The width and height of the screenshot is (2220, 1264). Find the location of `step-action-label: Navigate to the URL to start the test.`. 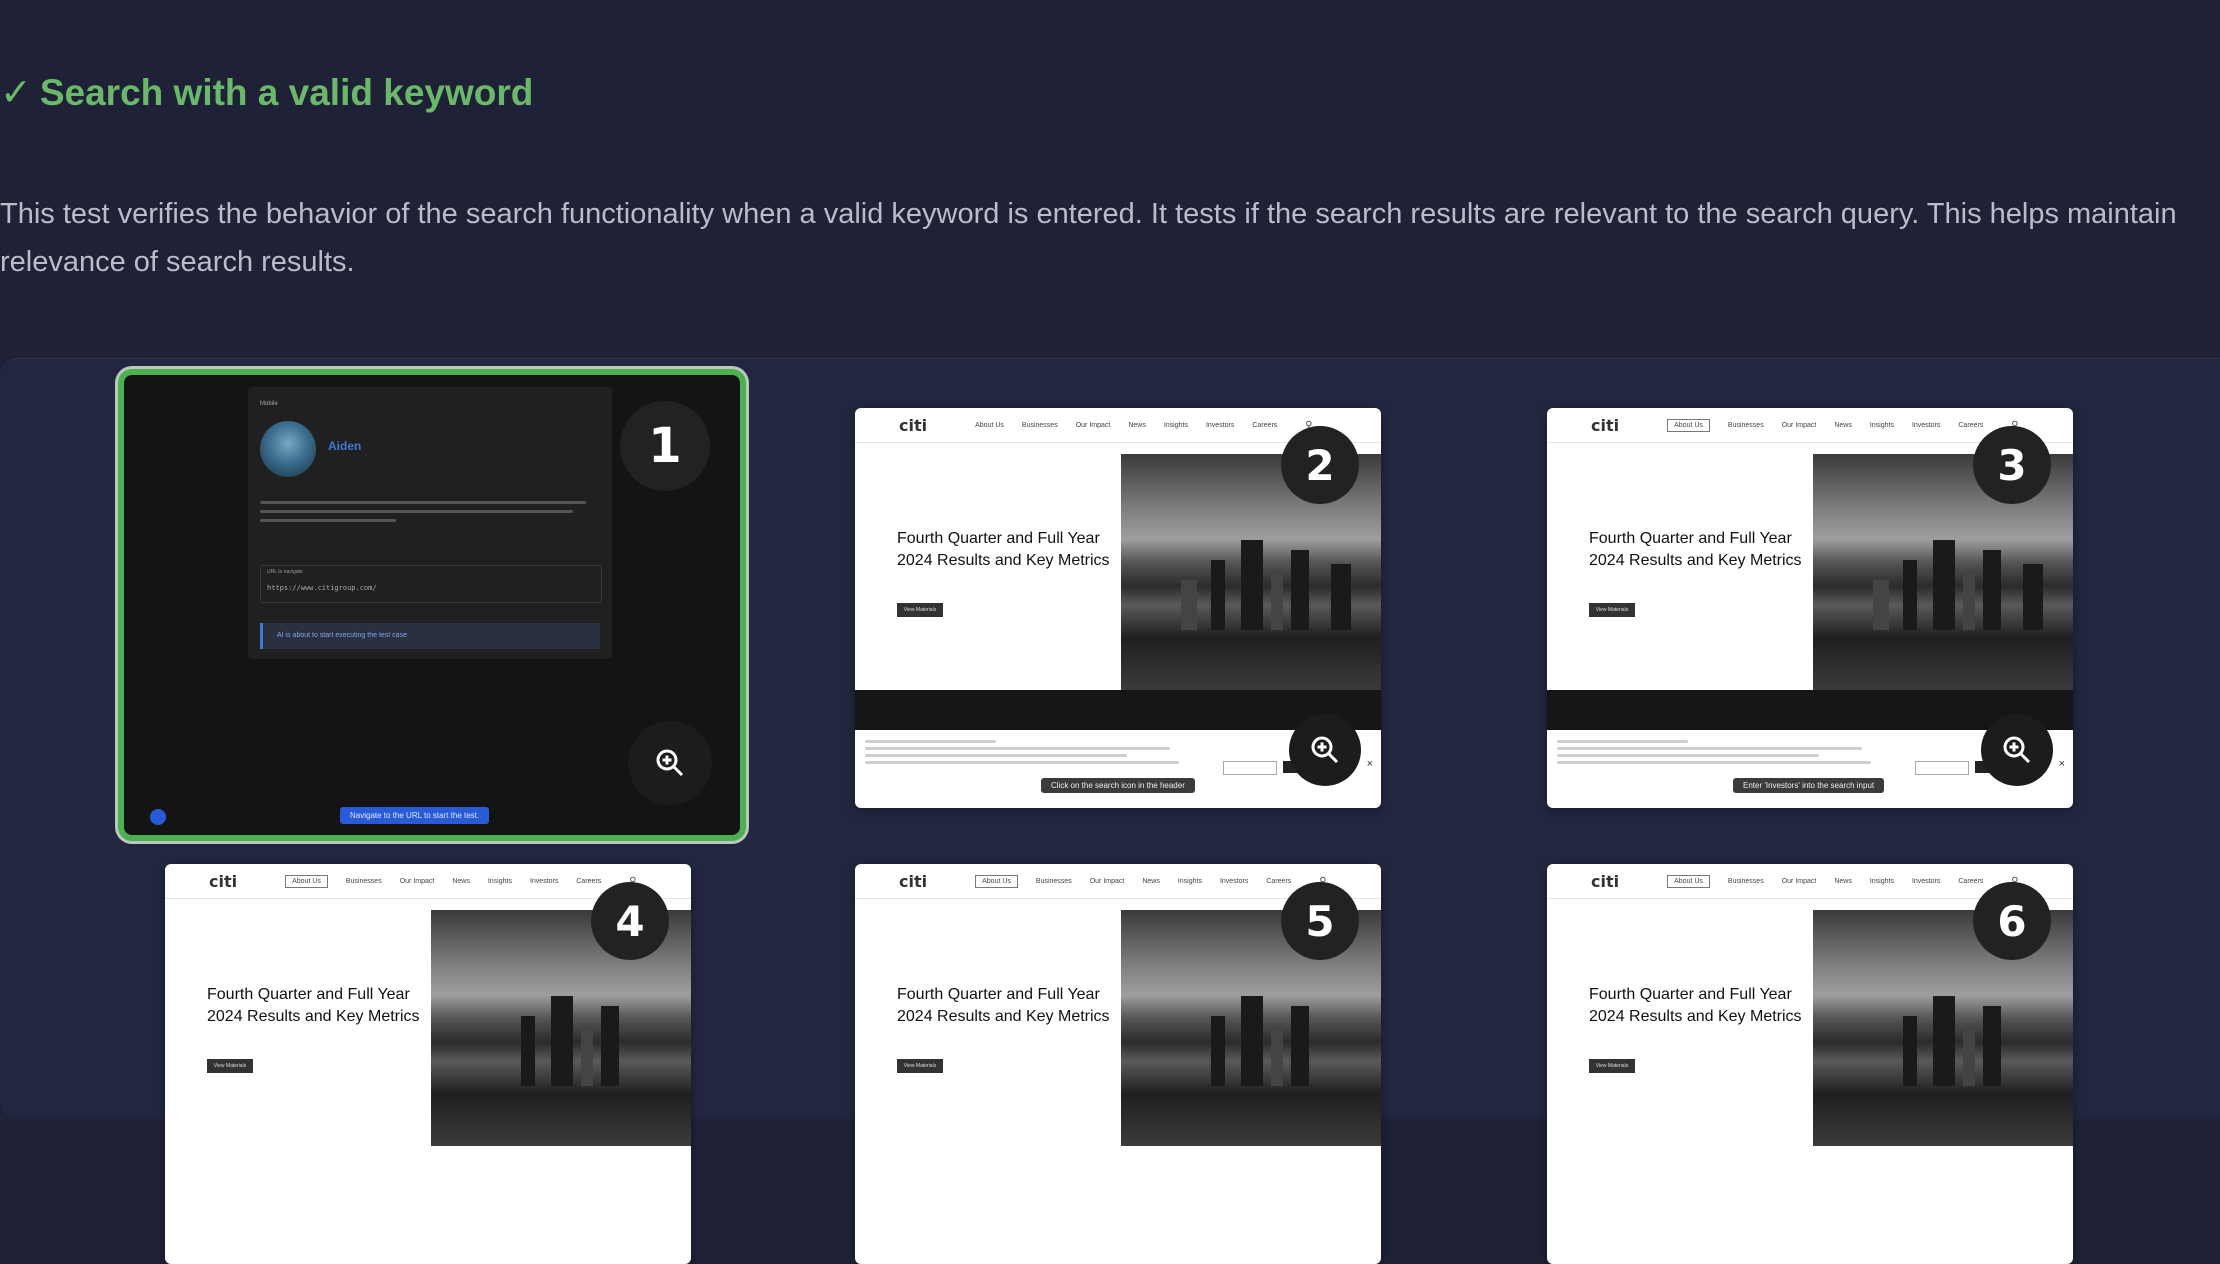

step-action-label: Navigate to the URL to start the test. is located at coordinates (415, 815).